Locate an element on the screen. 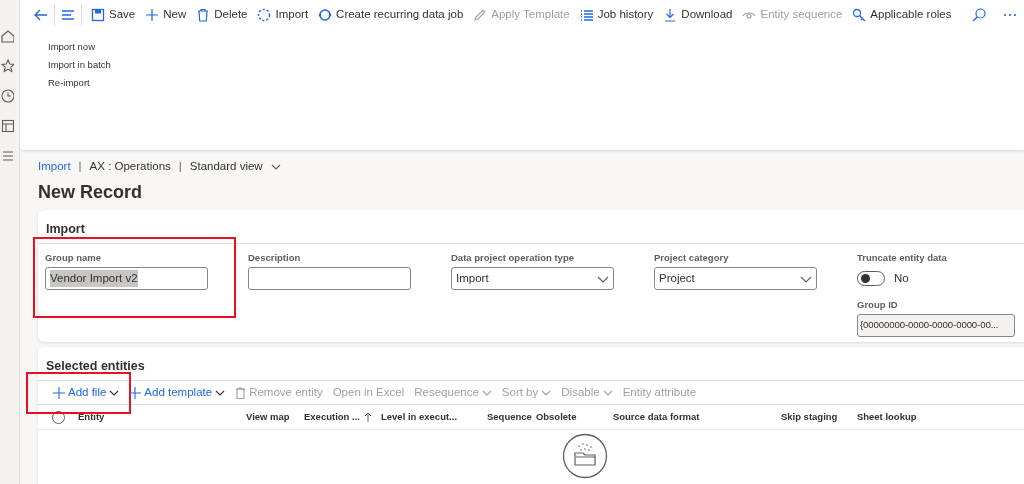 This screenshot has width=1024, height=484. chevron-down-icon is located at coordinates (275, 167).